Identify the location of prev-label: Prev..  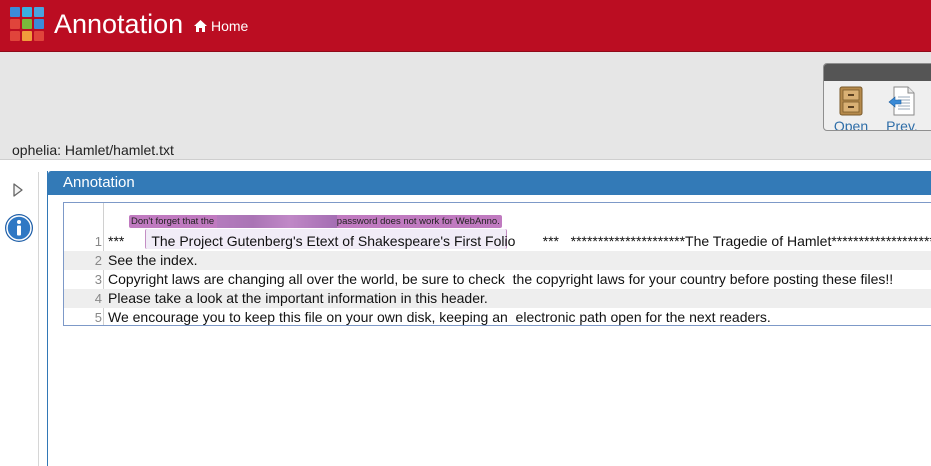
(902, 124).